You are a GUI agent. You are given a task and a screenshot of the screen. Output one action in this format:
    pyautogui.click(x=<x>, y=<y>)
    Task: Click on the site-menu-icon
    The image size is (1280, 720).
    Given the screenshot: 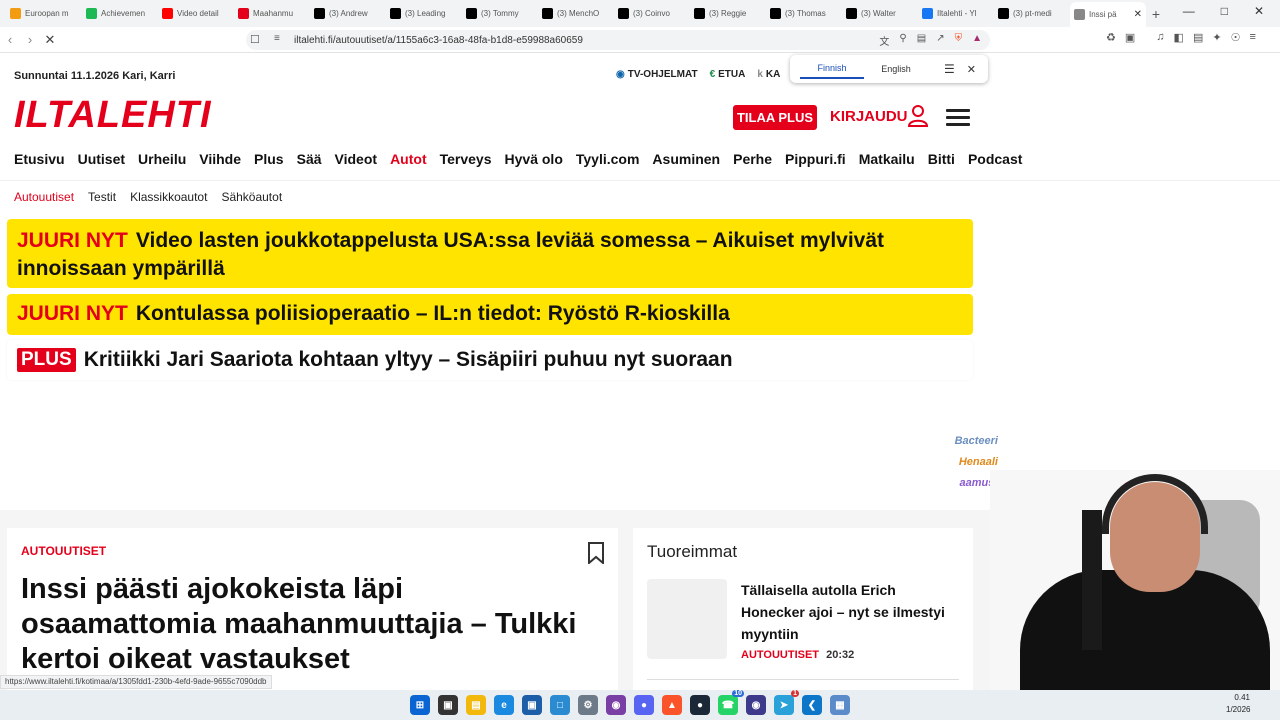 What is the action you would take?
    pyautogui.click(x=958, y=118)
    